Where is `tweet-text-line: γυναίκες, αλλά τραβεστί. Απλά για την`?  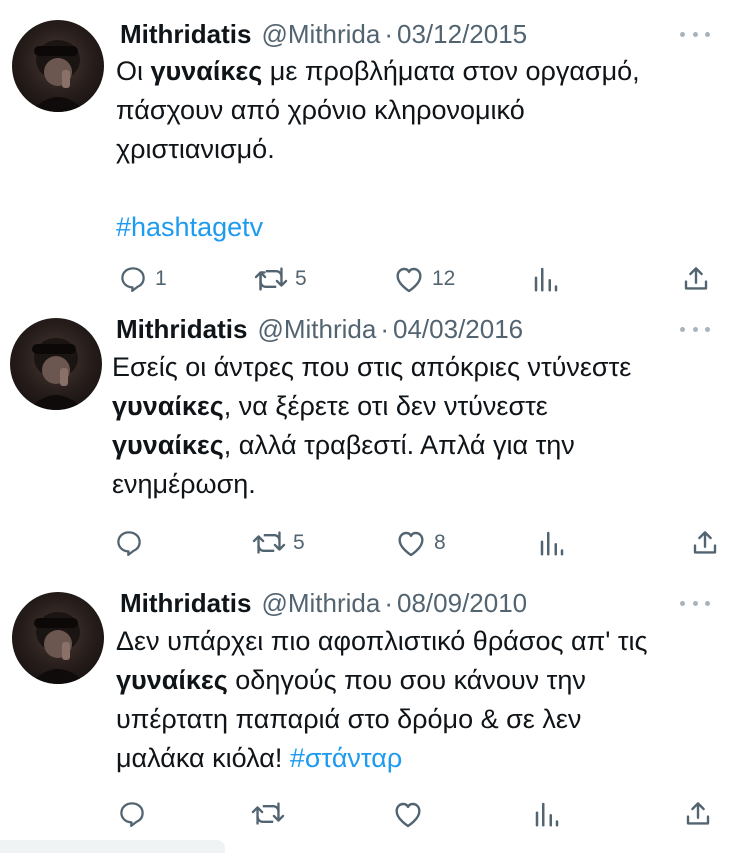
tweet-text-line: γυναίκες, αλλά τραβεστί. Απλά για την is located at coordinates (417, 445).